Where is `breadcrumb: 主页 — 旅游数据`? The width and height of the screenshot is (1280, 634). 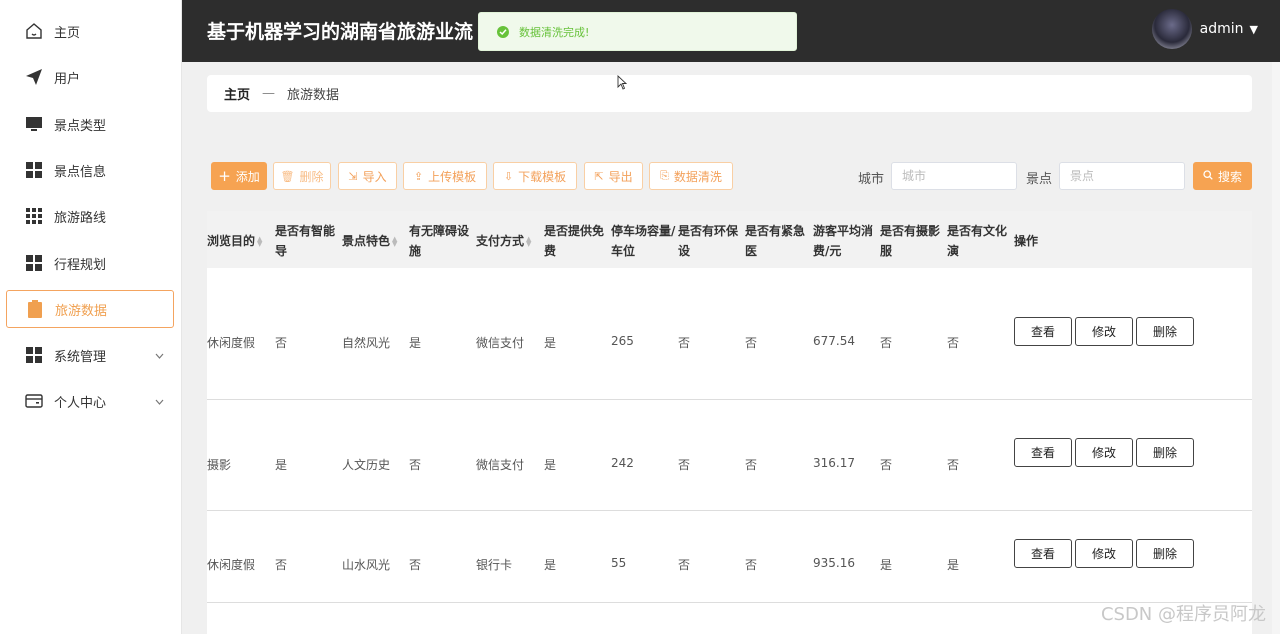 breadcrumb: 主页 — 旅游数据 is located at coordinates (729, 93).